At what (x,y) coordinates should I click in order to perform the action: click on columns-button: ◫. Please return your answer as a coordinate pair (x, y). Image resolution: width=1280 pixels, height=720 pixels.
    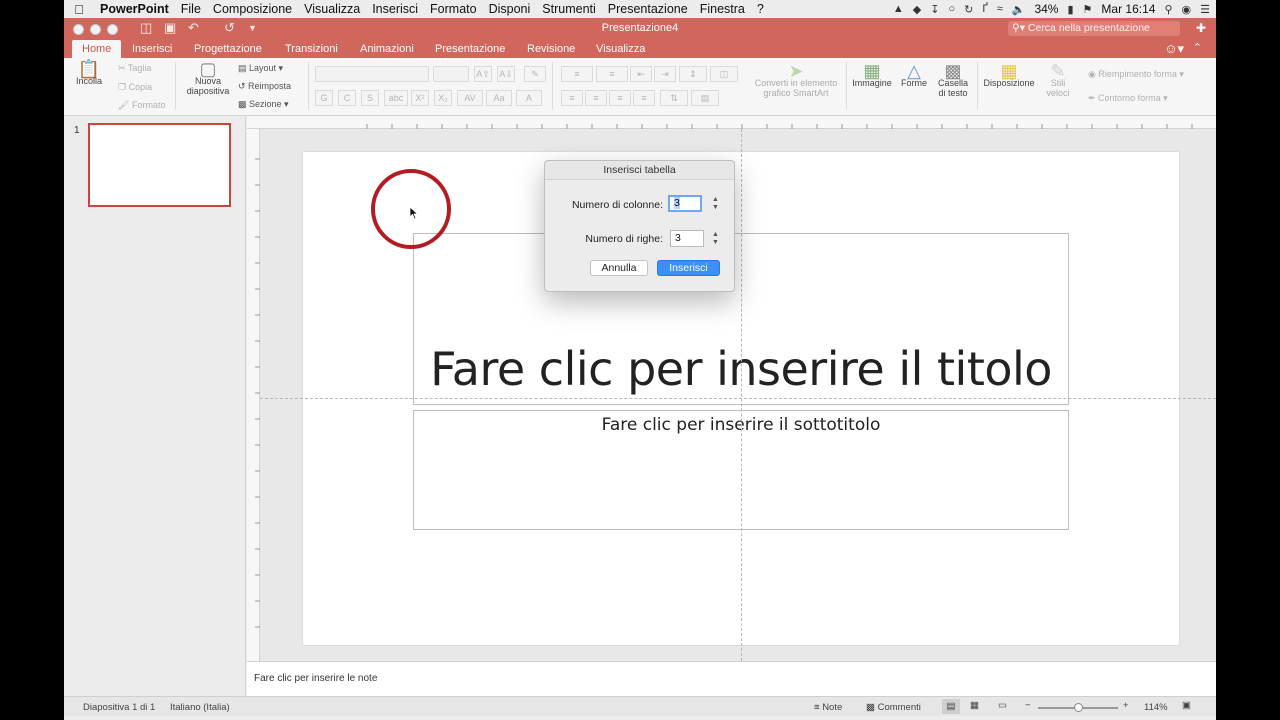
    Looking at the image, I should click on (724, 74).